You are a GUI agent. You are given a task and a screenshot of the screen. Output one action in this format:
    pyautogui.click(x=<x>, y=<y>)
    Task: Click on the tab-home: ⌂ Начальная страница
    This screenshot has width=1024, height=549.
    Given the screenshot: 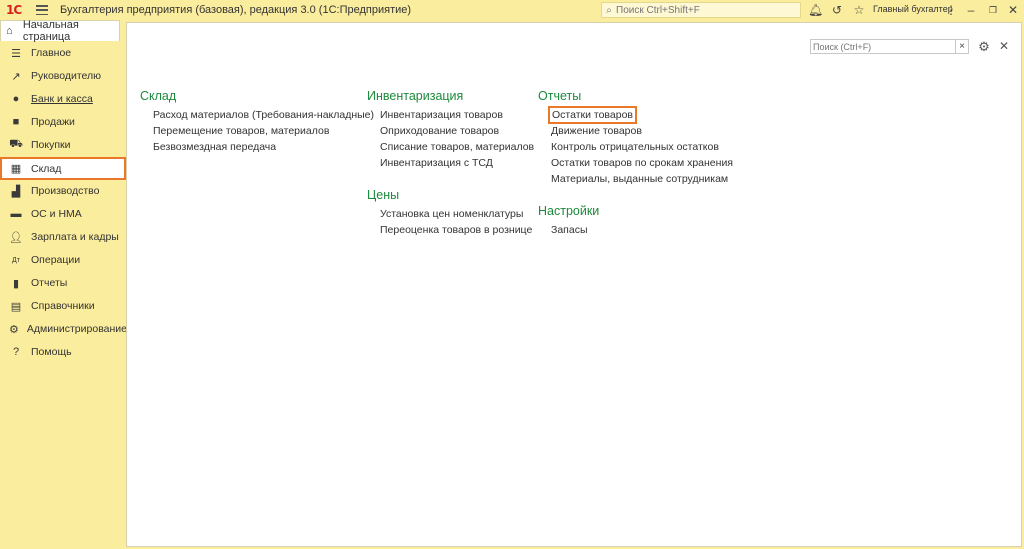 What is the action you would take?
    pyautogui.click(x=60, y=31)
    